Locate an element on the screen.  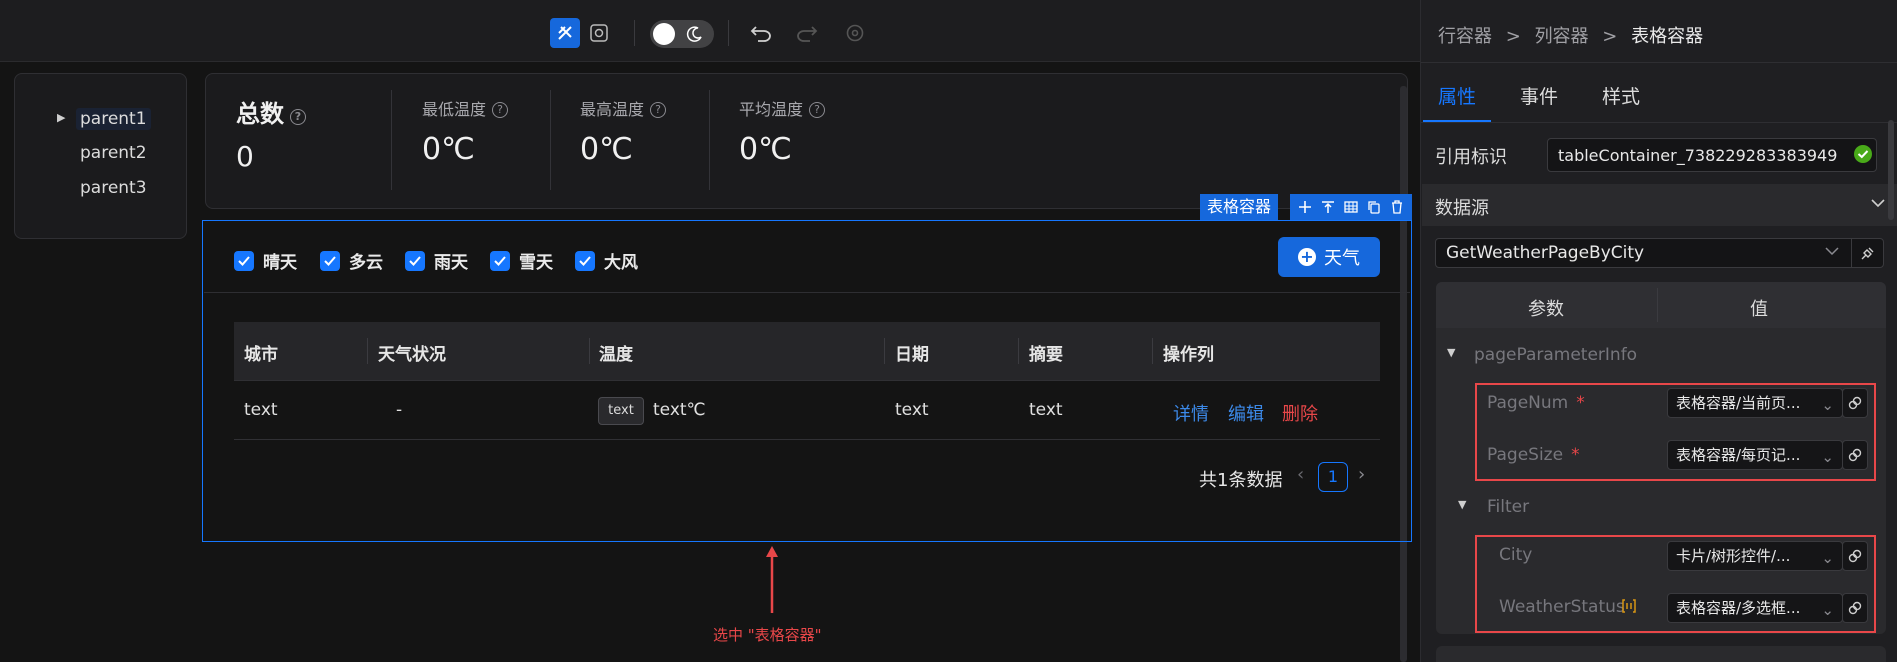
filter-checkbox-rainy: 雨天 is located at coordinates (436, 260).